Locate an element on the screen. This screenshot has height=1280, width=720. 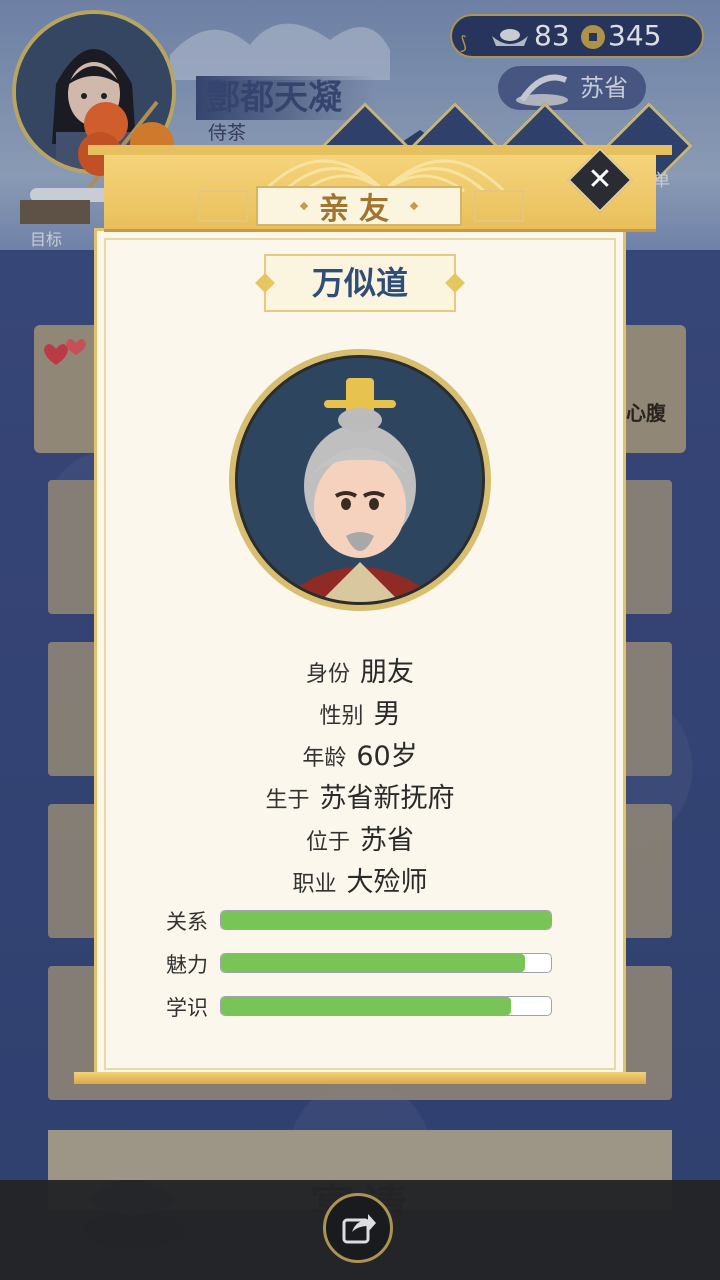
age-label: 年龄 is located at coordinates (324, 758).